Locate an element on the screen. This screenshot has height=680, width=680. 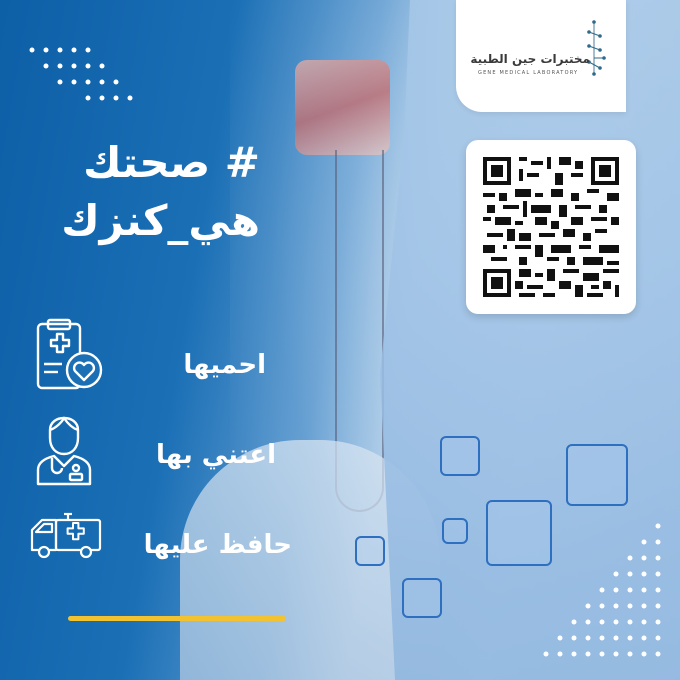
headline-line-1: # صحتك is located at coordinates (171, 162).